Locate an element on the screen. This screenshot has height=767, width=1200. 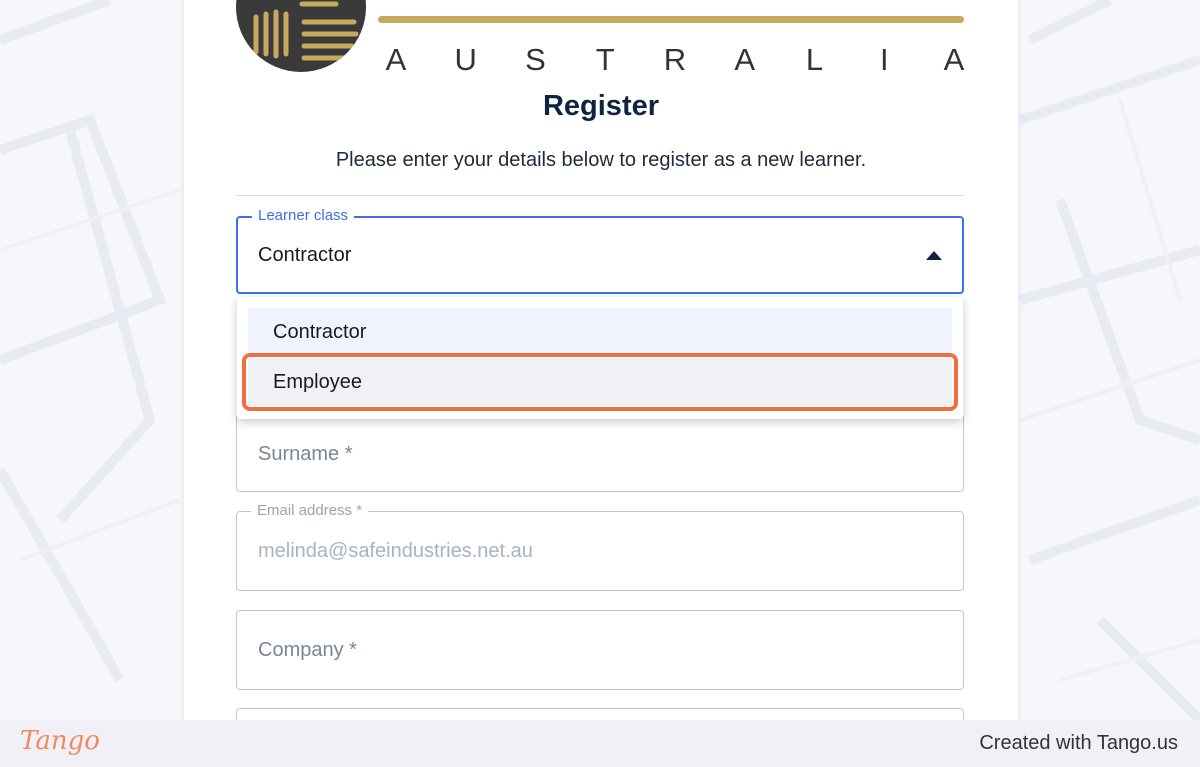
brand-wordmark: A U S T R A L I A is located at coordinates (675, 60).